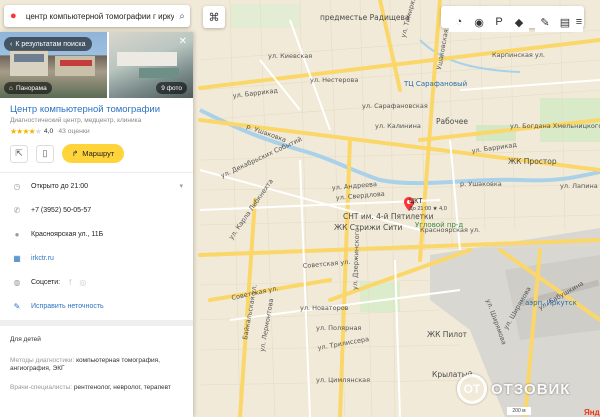 Image resolution: width=600 pixels, height=417 pixels. What do you see at coordinates (324, 308) in the screenshot?
I see `street-label: ул. Новаторов` at bounding box center [324, 308].